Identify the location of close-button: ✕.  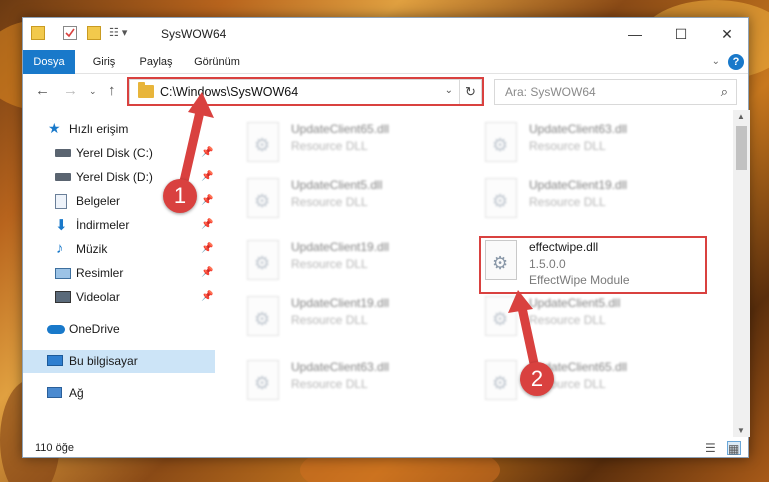
(727, 34).